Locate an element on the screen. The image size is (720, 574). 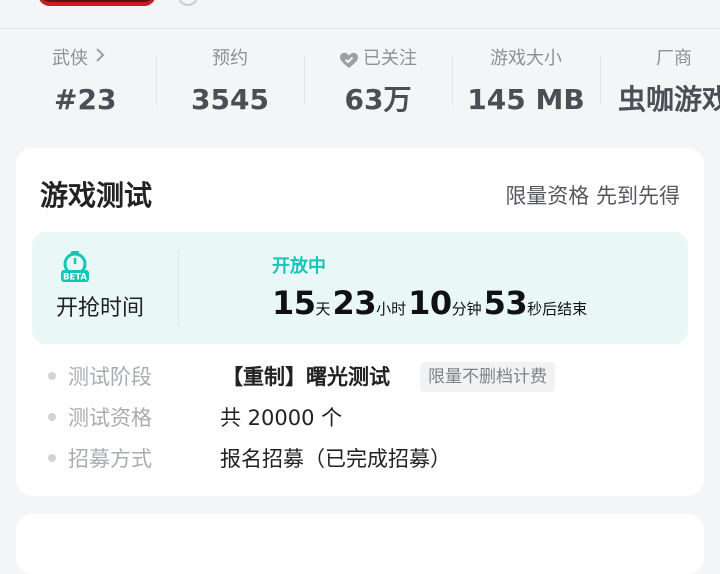
stat-category: 武侠 #23 is located at coordinates (78, 84).